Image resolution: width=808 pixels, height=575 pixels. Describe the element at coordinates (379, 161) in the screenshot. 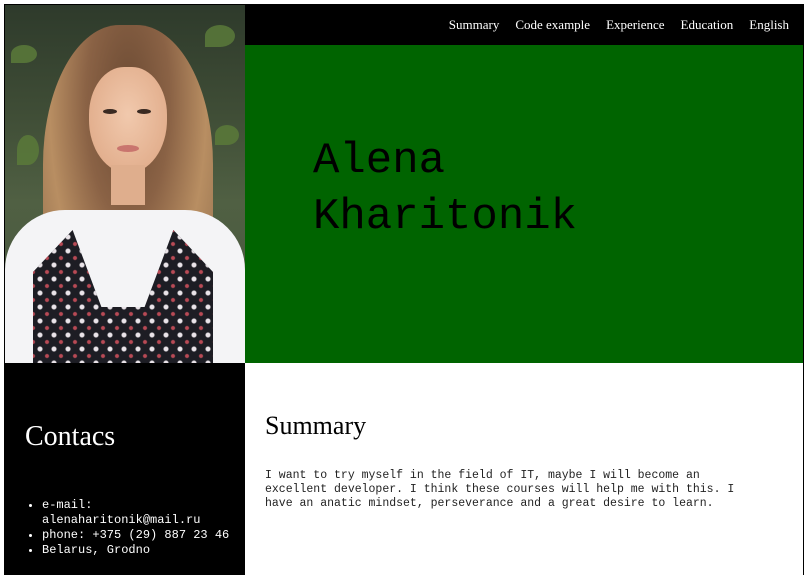

I see `first-name: Alena` at that location.